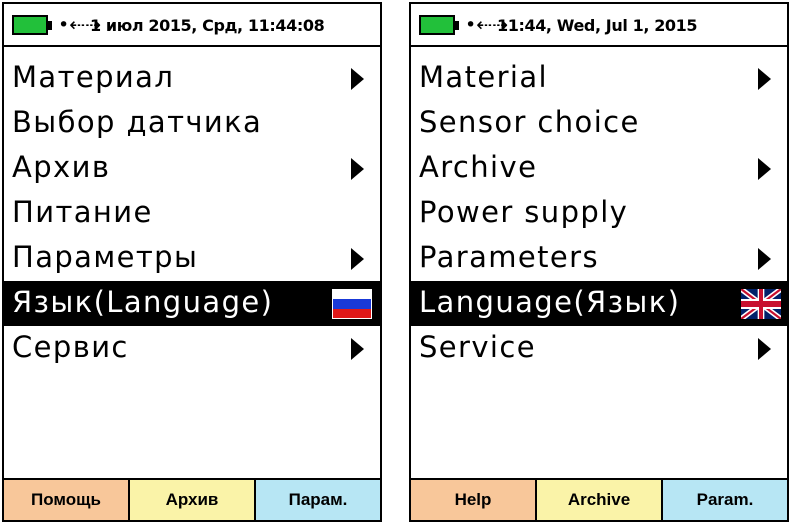  Describe the element at coordinates (550, 302) in the screenshot. I see `menu-item-label: Language(Язык)` at that location.